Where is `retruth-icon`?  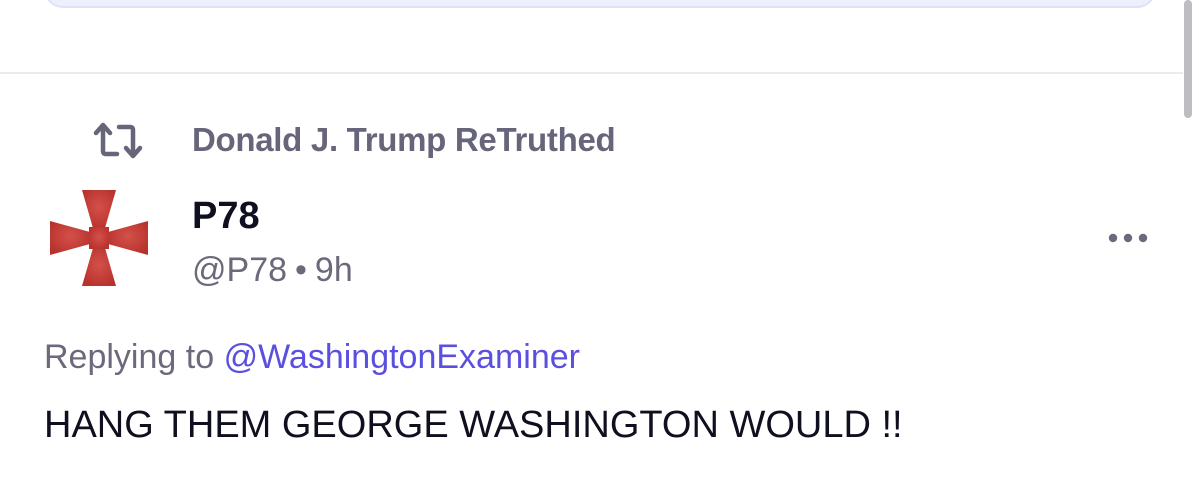
retruth-icon is located at coordinates (118, 140).